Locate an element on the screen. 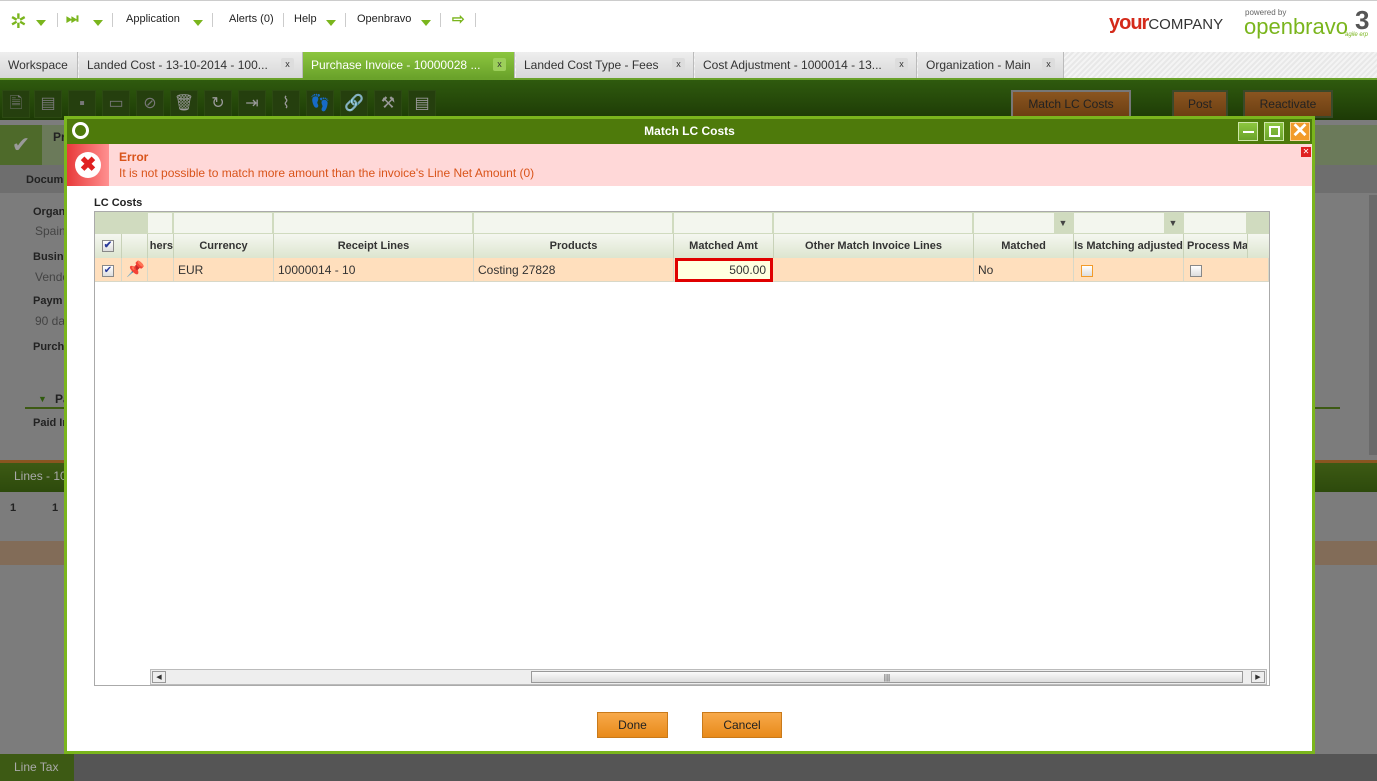  close-error-icon: ✕ is located at coordinates (1306, 152).